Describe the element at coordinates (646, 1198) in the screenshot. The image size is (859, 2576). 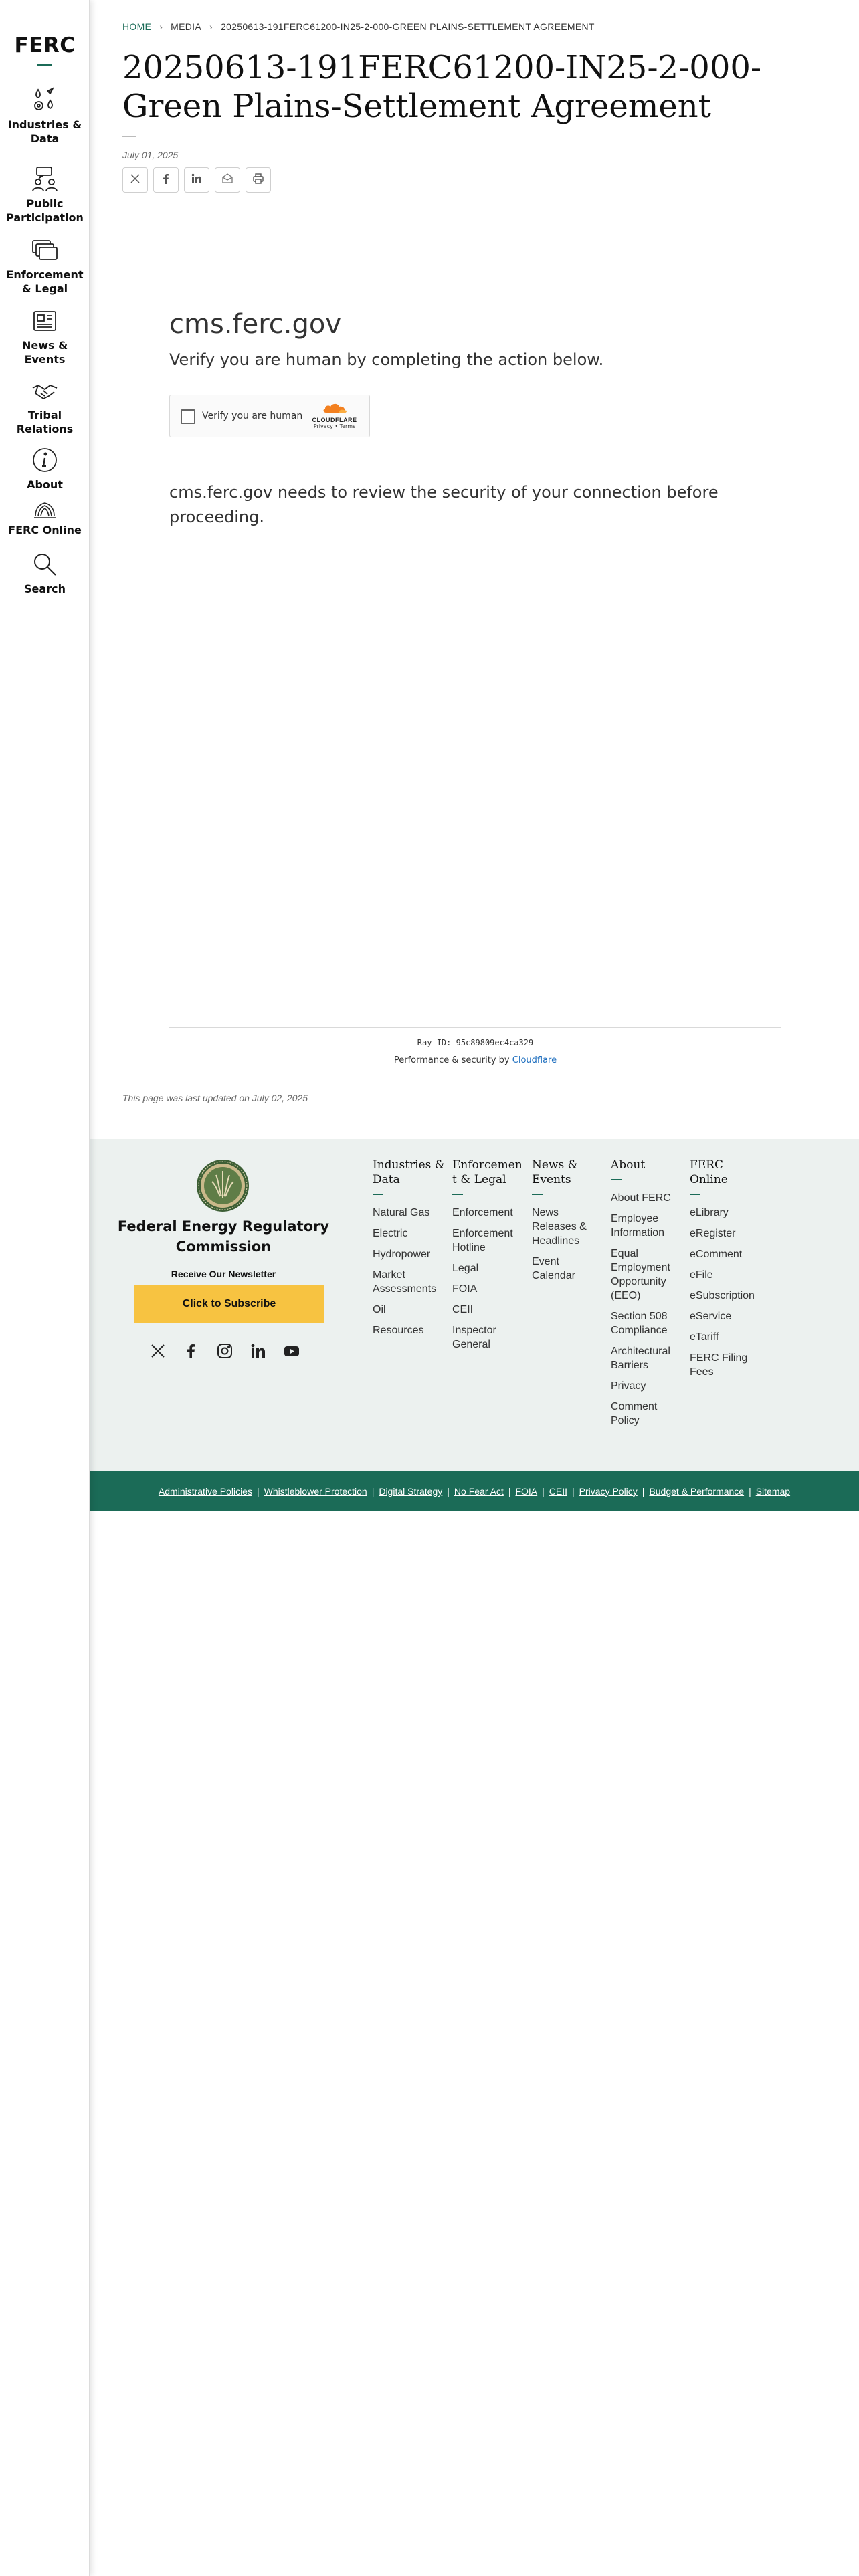
I see `footer-link: About FERC` at that location.